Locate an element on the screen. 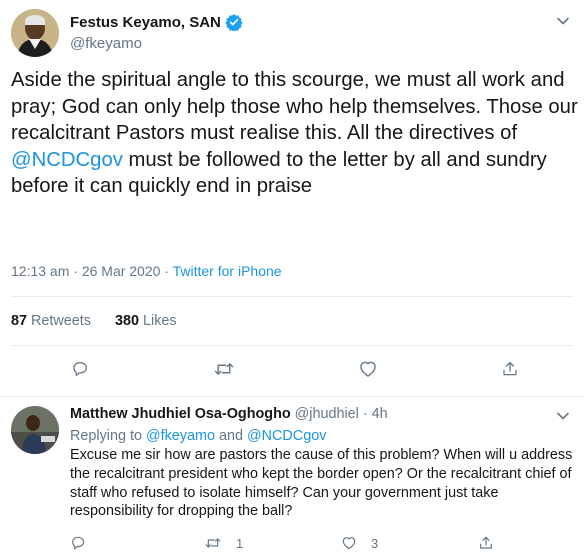  author-name-line: Festus Keyamo, SAN is located at coordinates (156, 22).